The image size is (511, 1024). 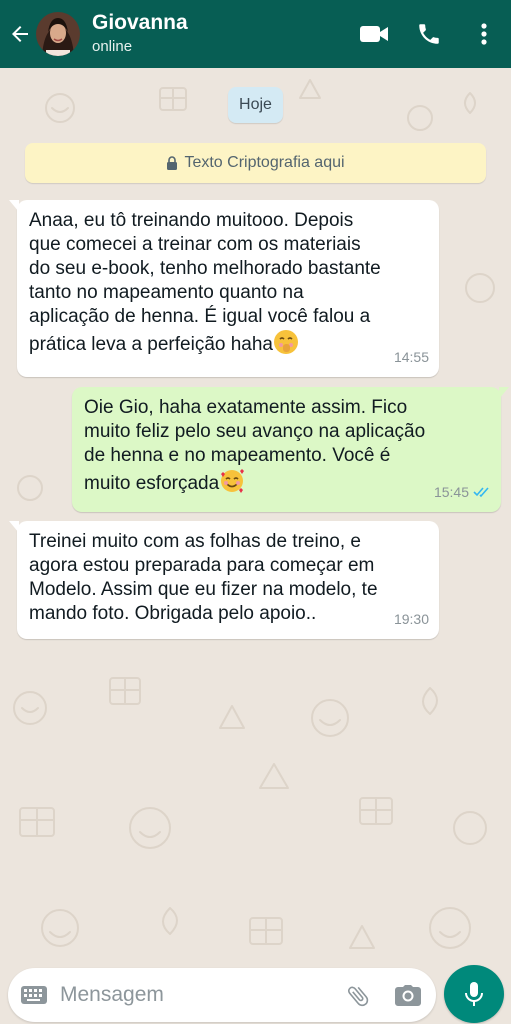 I want to click on avatar-photo, so click(x=58, y=34).